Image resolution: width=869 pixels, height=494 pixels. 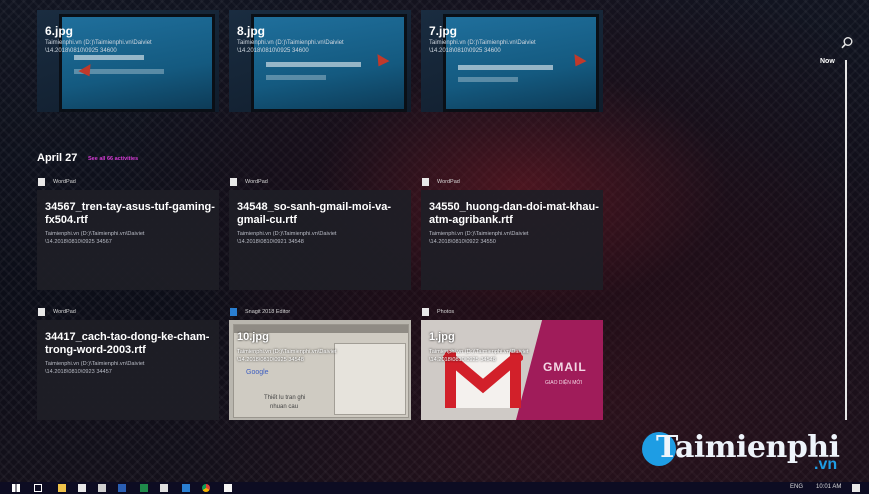 What do you see at coordinates (446, 312) in the screenshot?
I see `app-label: Photos` at bounding box center [446, 312].